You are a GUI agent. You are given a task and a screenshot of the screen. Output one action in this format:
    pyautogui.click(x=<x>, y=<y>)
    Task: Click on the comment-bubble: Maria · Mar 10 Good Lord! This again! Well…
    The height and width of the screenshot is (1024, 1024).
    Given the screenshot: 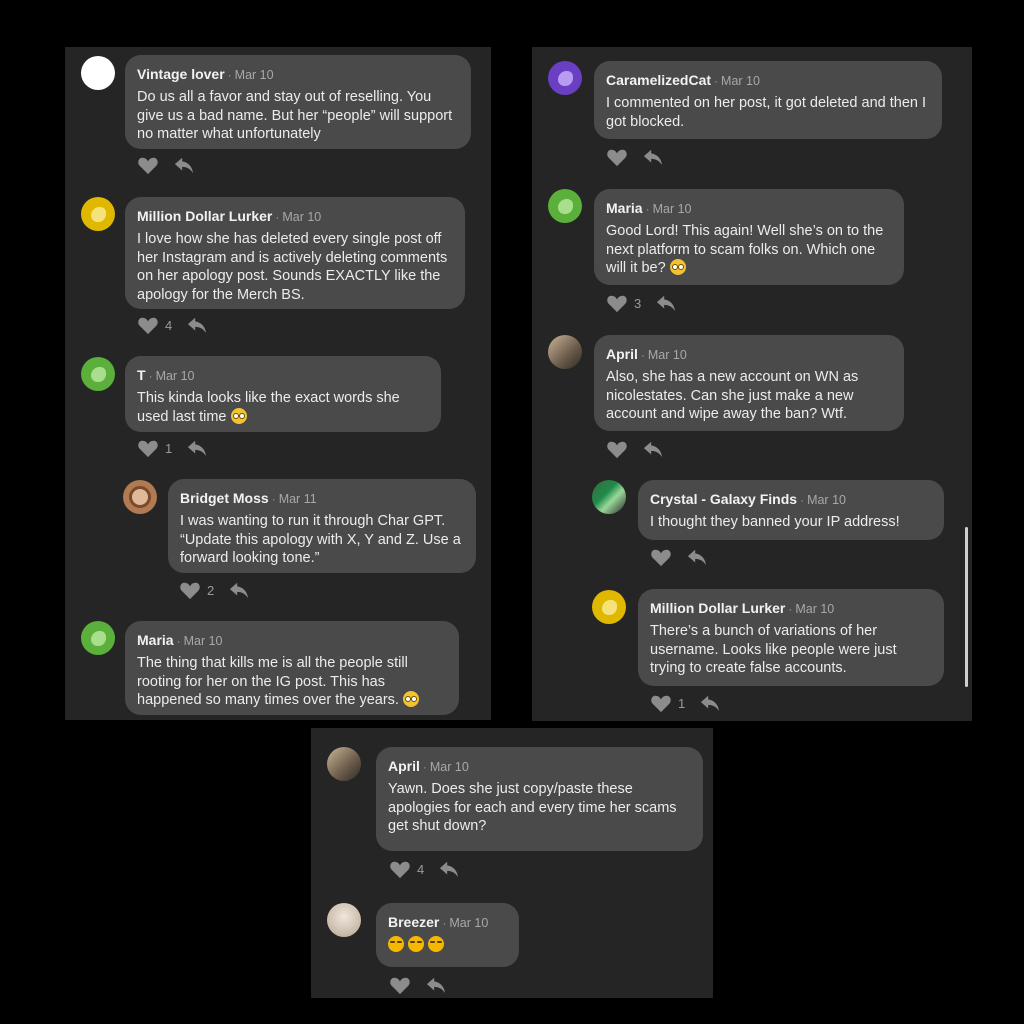 What is the action you would take?
    pyautogui.click(x=749, y=237)
    